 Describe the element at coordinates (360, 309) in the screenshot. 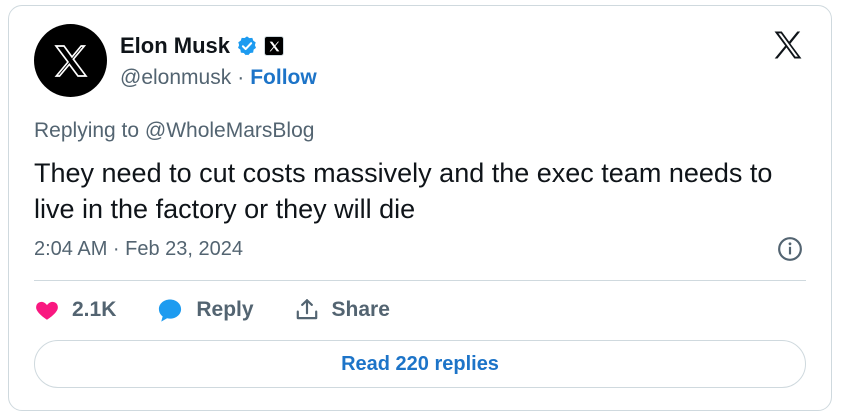

I see `share-label: Share` at that location.